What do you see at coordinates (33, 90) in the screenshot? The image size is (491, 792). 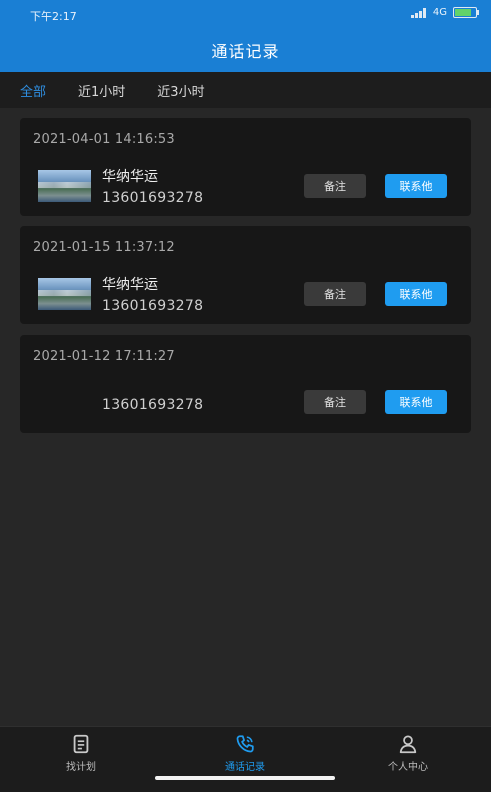 I see `tab-all: 全部` at bounding box center [33, 90].